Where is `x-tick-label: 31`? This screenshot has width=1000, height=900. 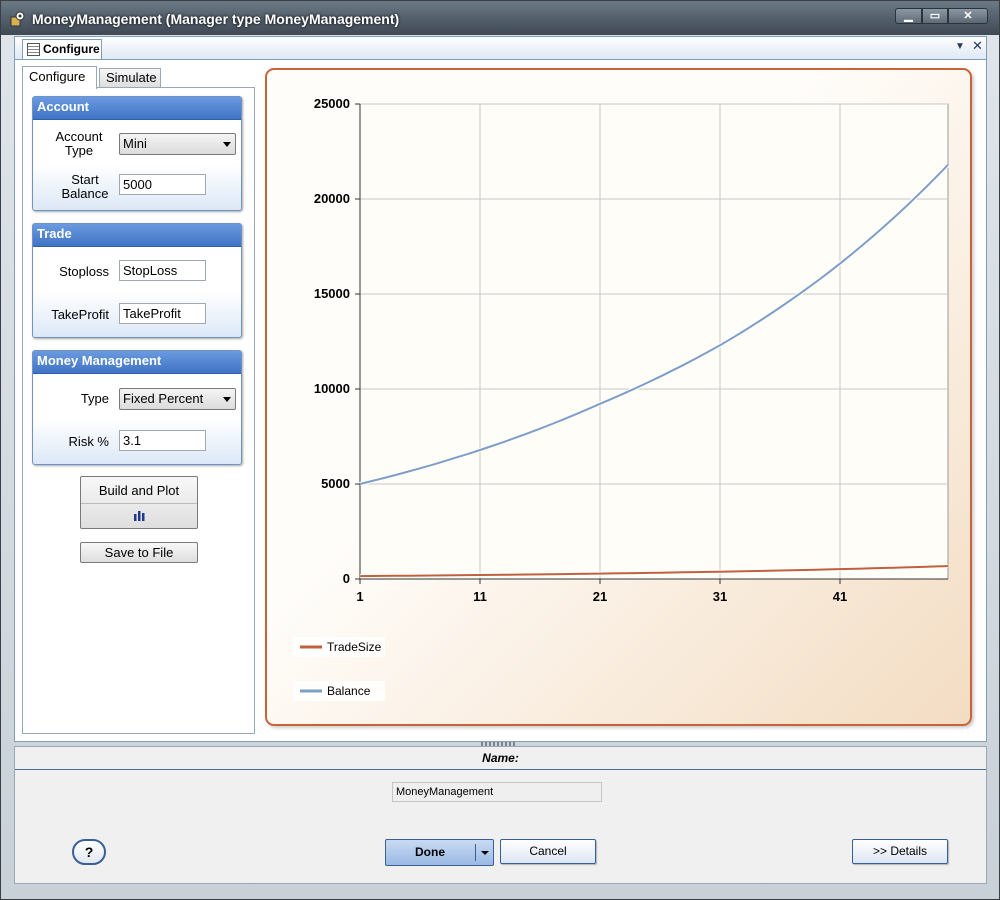
x-tick-label: 31 is located at coordinates (720, 596).